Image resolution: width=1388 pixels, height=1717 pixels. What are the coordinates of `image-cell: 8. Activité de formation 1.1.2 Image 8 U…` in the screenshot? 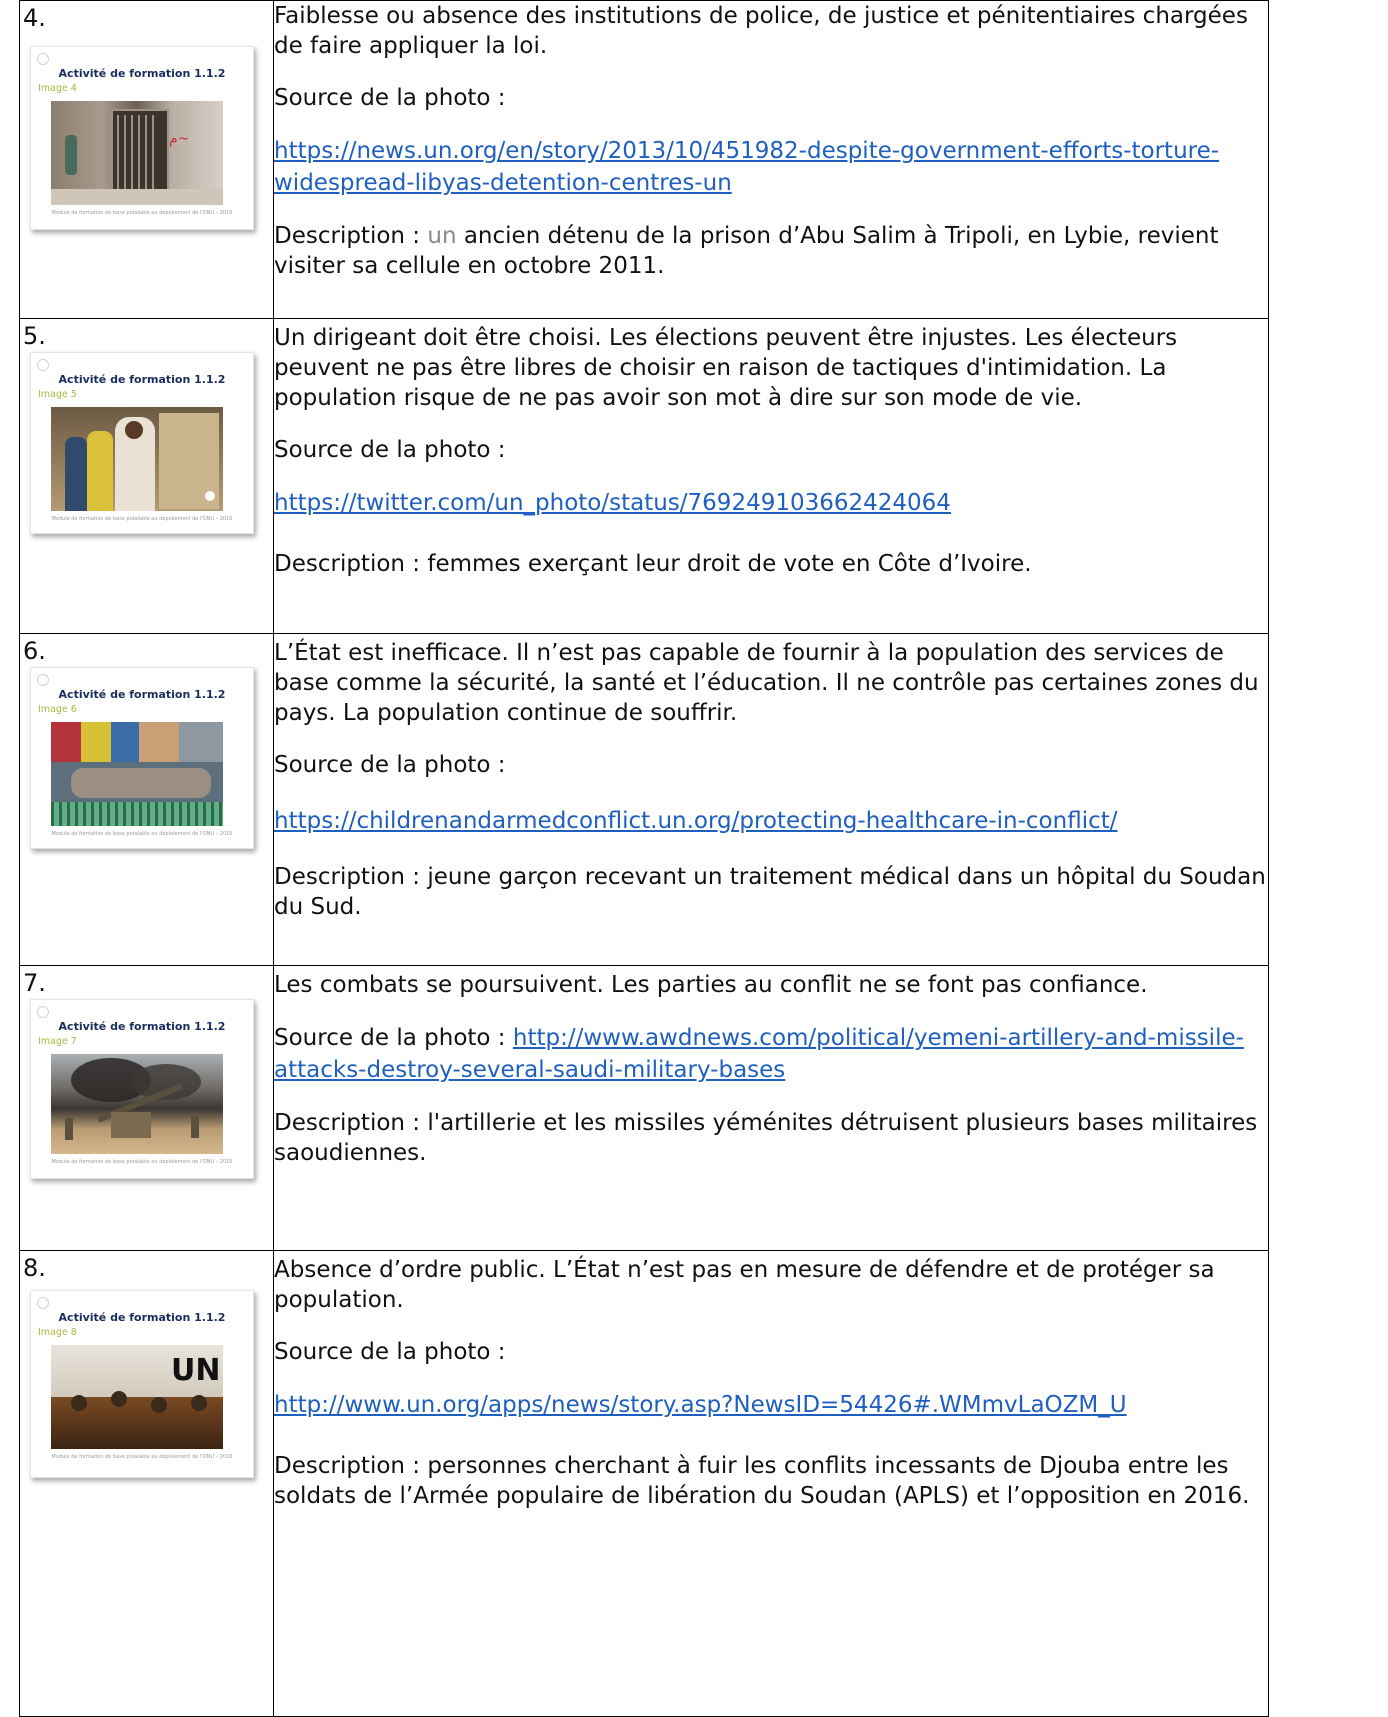 It's located at (146, 1483).